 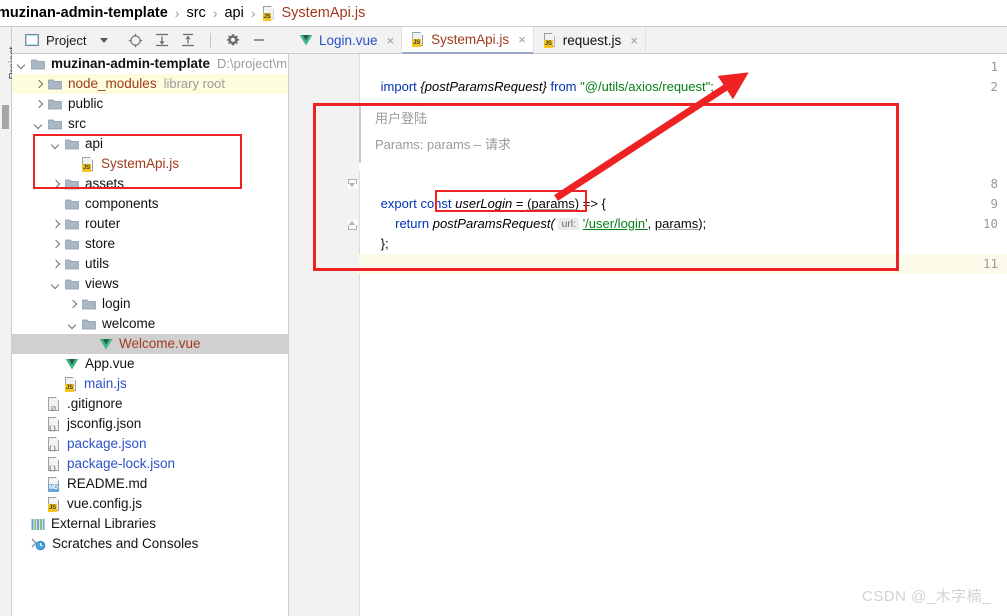 I want to click on tree-item-label: store, so click(x=100, y=243).